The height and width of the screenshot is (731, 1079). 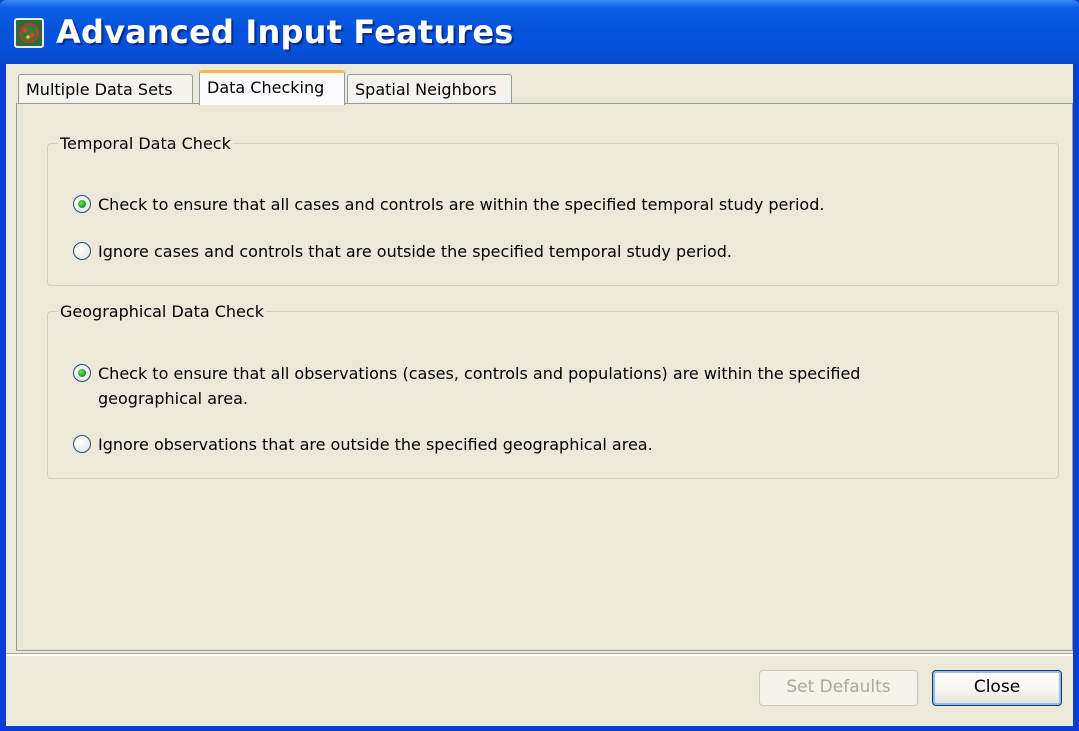 I want to click on tab-multiple-data-sets: Multiple Data Sets, so click(x=105, y=89).